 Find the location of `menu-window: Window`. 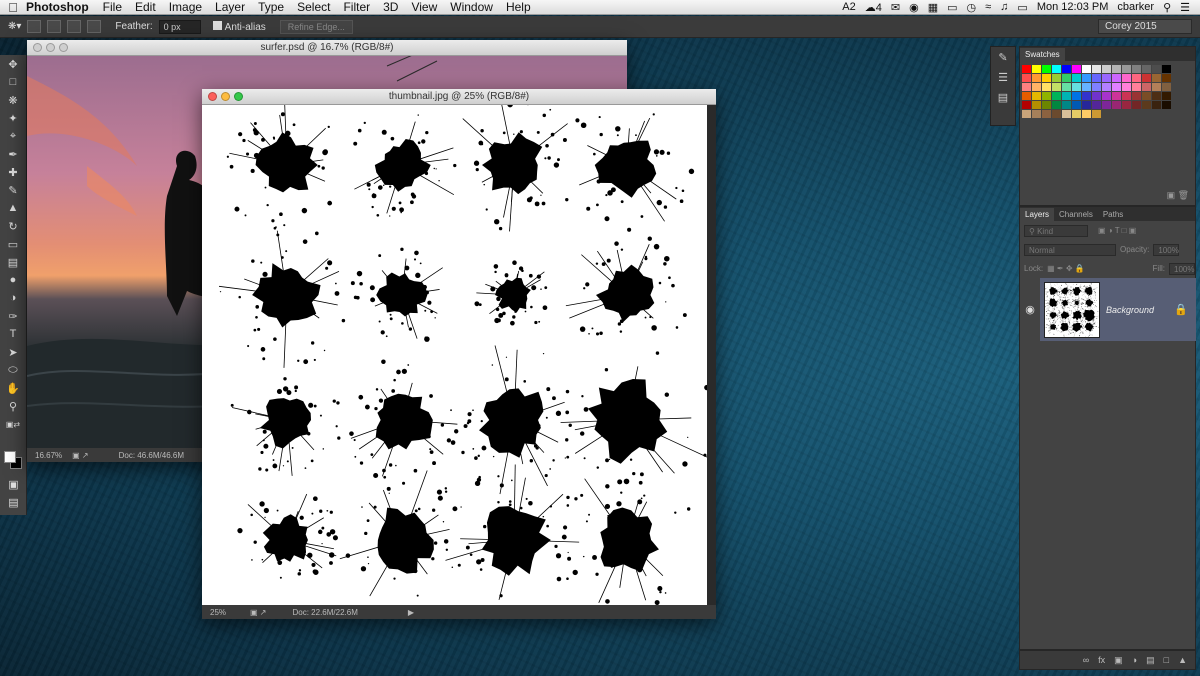

menu-window: Window is located at coordinates (471, 7).